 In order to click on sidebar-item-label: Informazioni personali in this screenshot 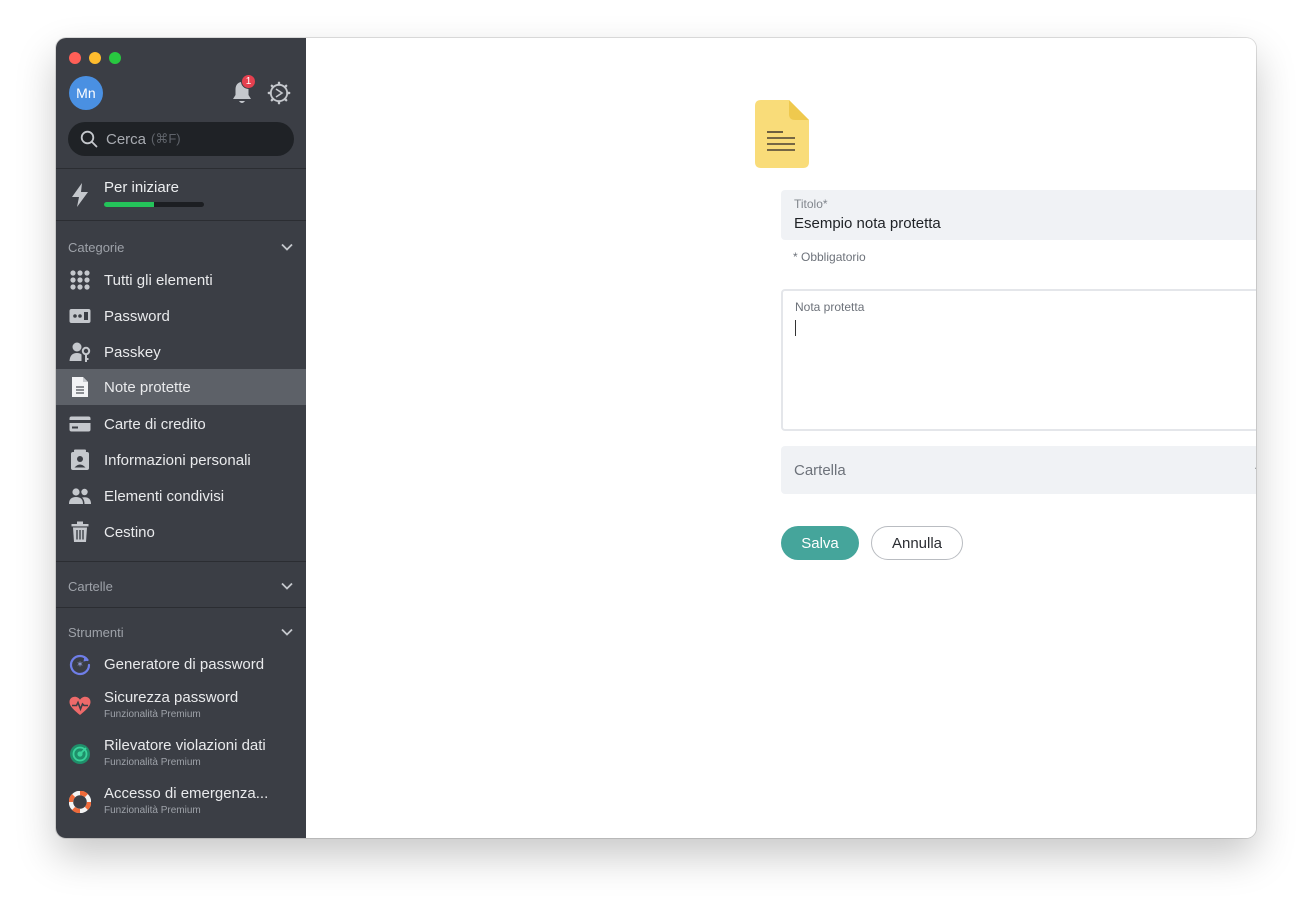, I will do `click(177, 460)`.